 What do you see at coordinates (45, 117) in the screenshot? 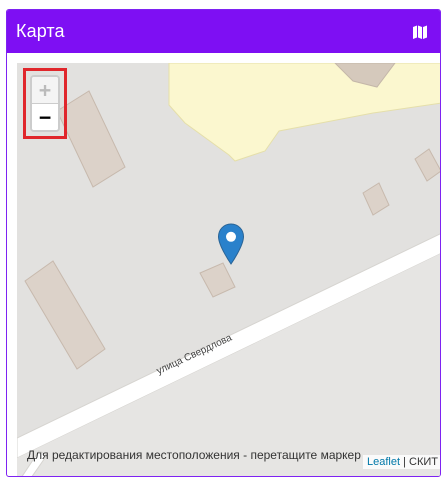
I see `zoom-out-button: −` at bounding box center [45, 117].